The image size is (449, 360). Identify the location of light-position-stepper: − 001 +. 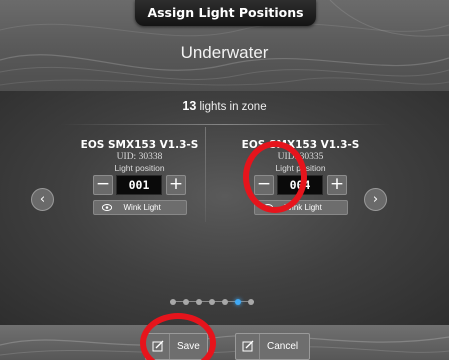
(139, 185).